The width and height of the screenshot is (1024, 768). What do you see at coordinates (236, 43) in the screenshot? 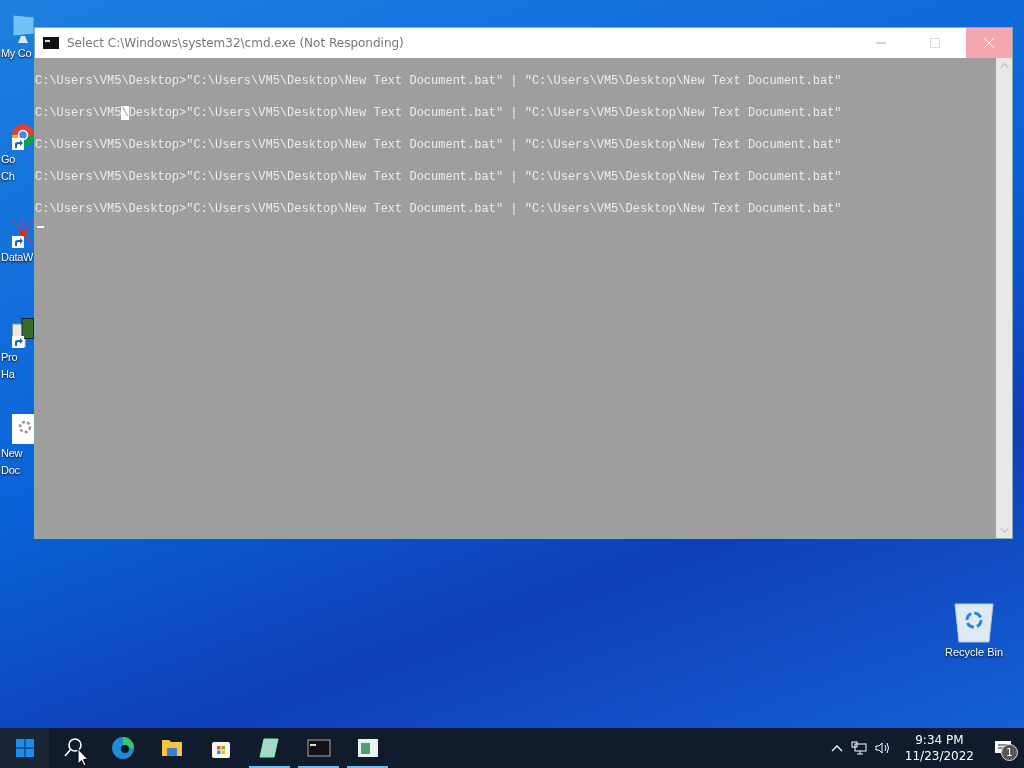
I see `window-title: Select C:\Windows\system32\cmd.exe (Not Responding)` at bounding box center [236, 43].